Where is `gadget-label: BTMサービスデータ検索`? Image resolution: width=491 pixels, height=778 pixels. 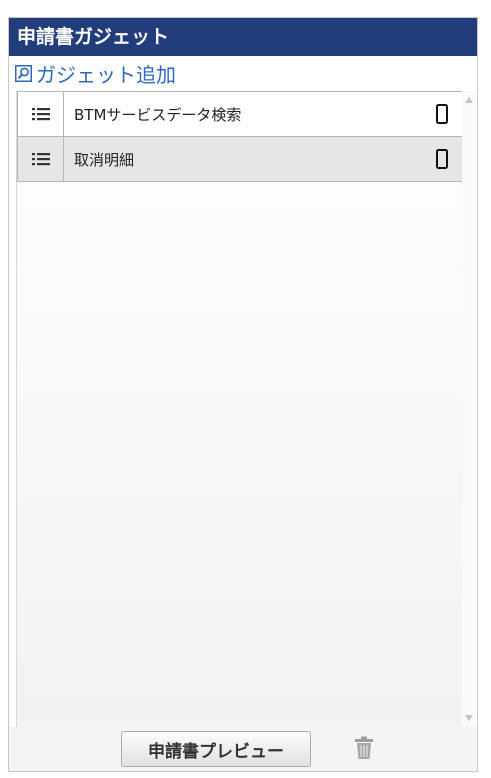
gadget-label: BTMサービスデータ検索 is located at coordinates (158, 114).